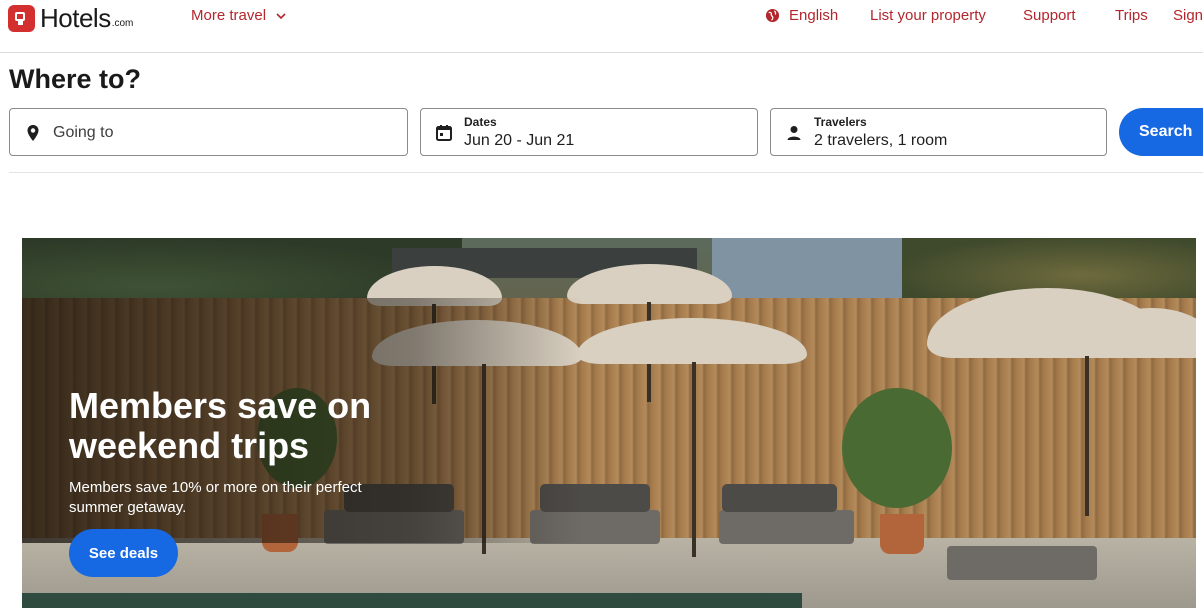 This screenshot has height=608, width=1203. What do you see at coordinates (1049, 15) in the screenshot?
I see `support-link: Support` at bounding box center [1049, 15].